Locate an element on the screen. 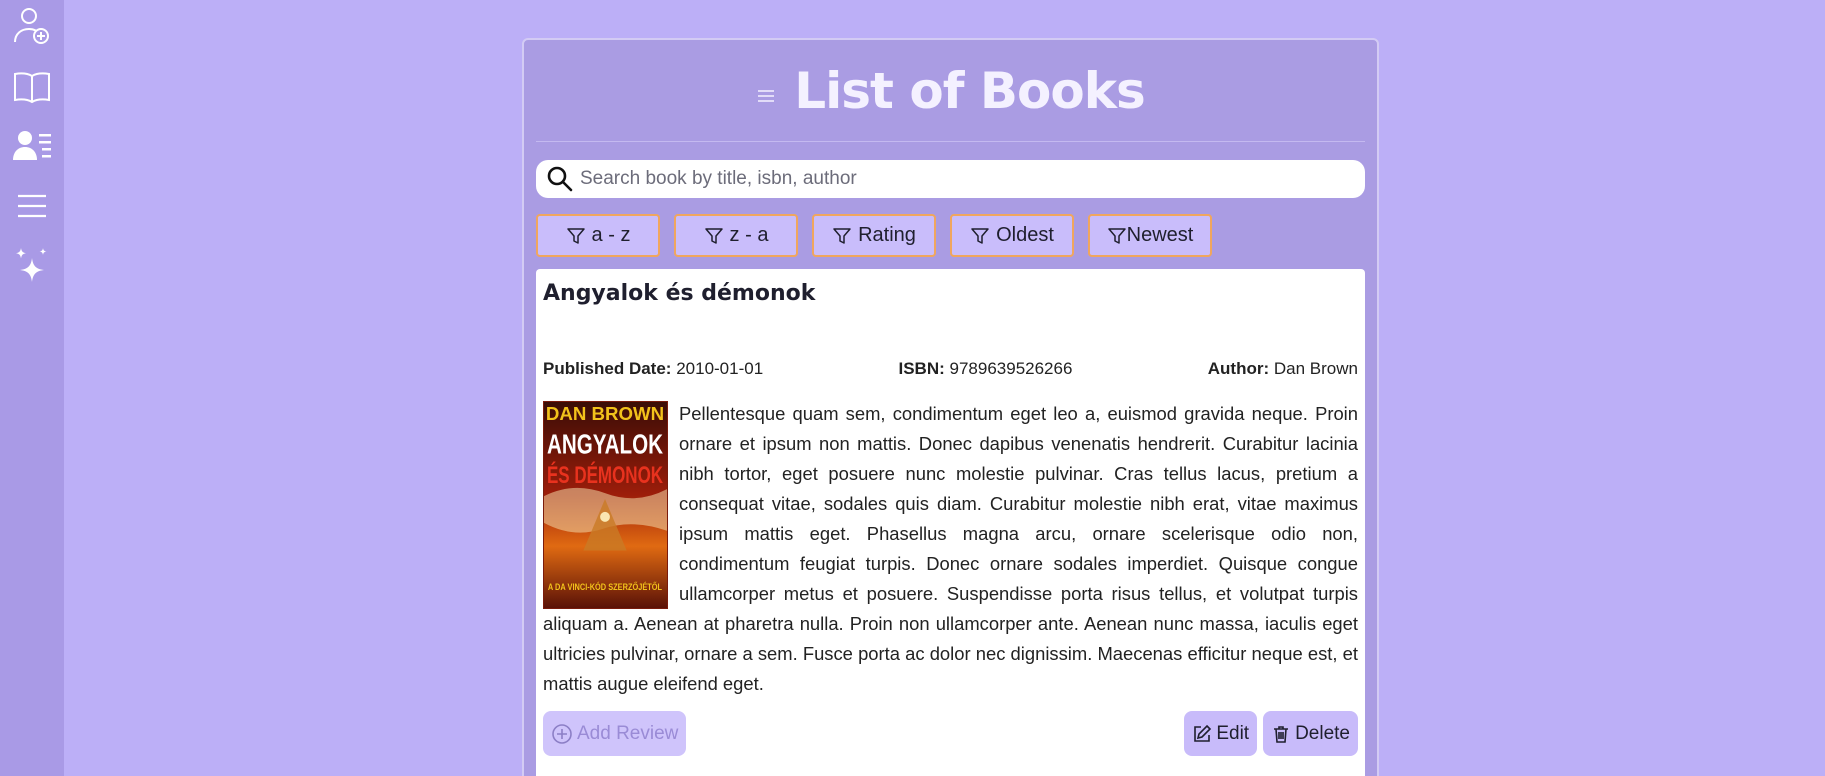 Image resolution: width=1825 pixels, height=776 pixels. filter-oldest-button: Oldest is located at coordinates (1012, 235).